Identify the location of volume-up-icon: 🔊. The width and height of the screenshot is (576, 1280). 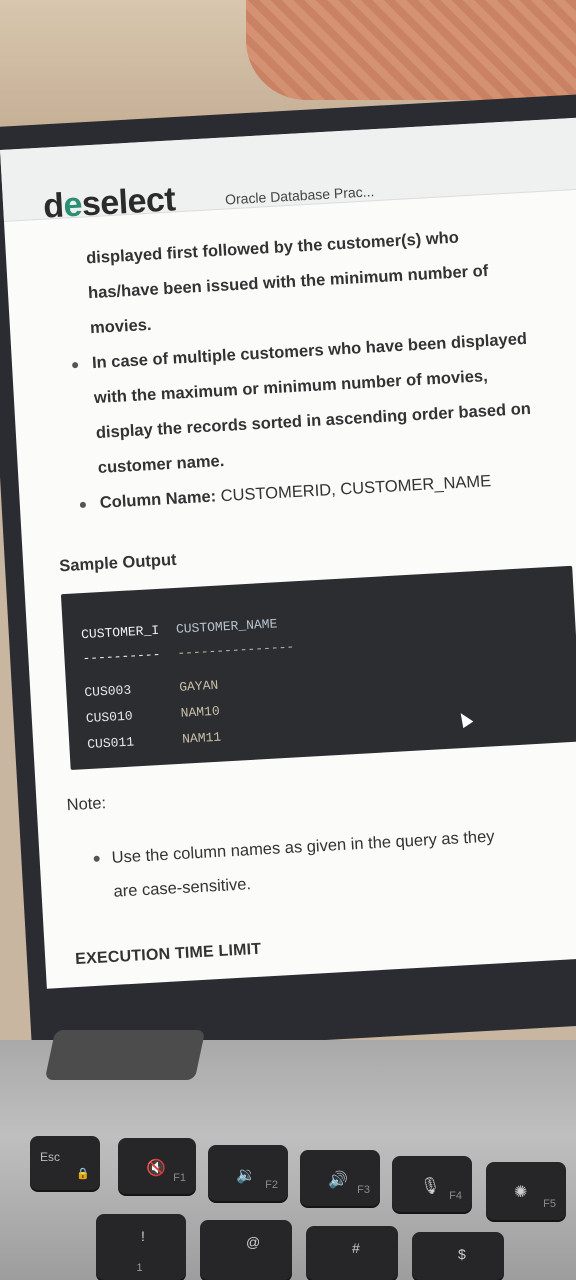
(338, 1180).